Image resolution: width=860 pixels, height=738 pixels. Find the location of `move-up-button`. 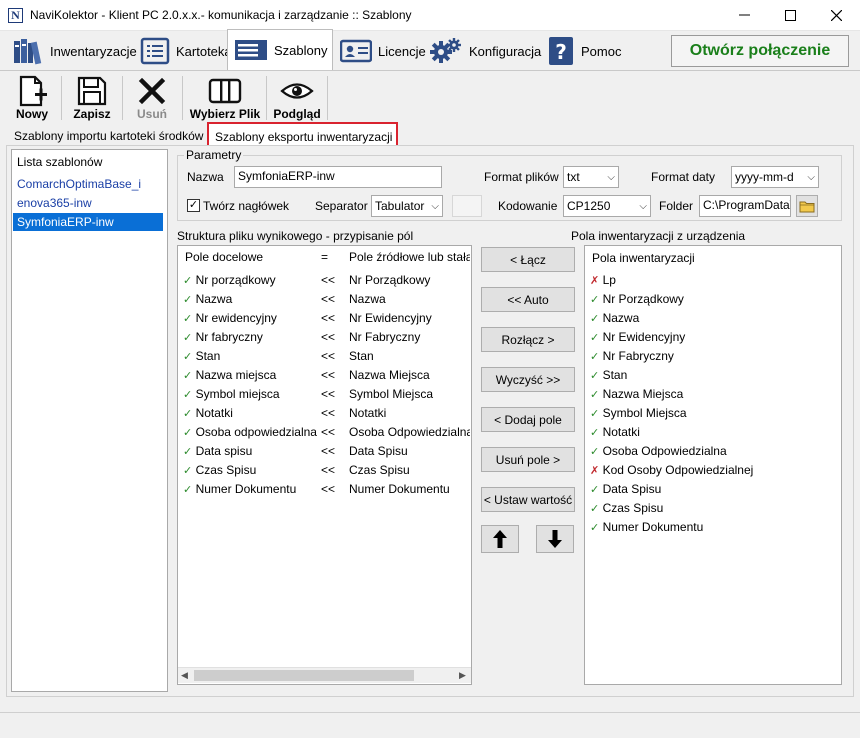

move-up-button is located at coordinates (500, 539).